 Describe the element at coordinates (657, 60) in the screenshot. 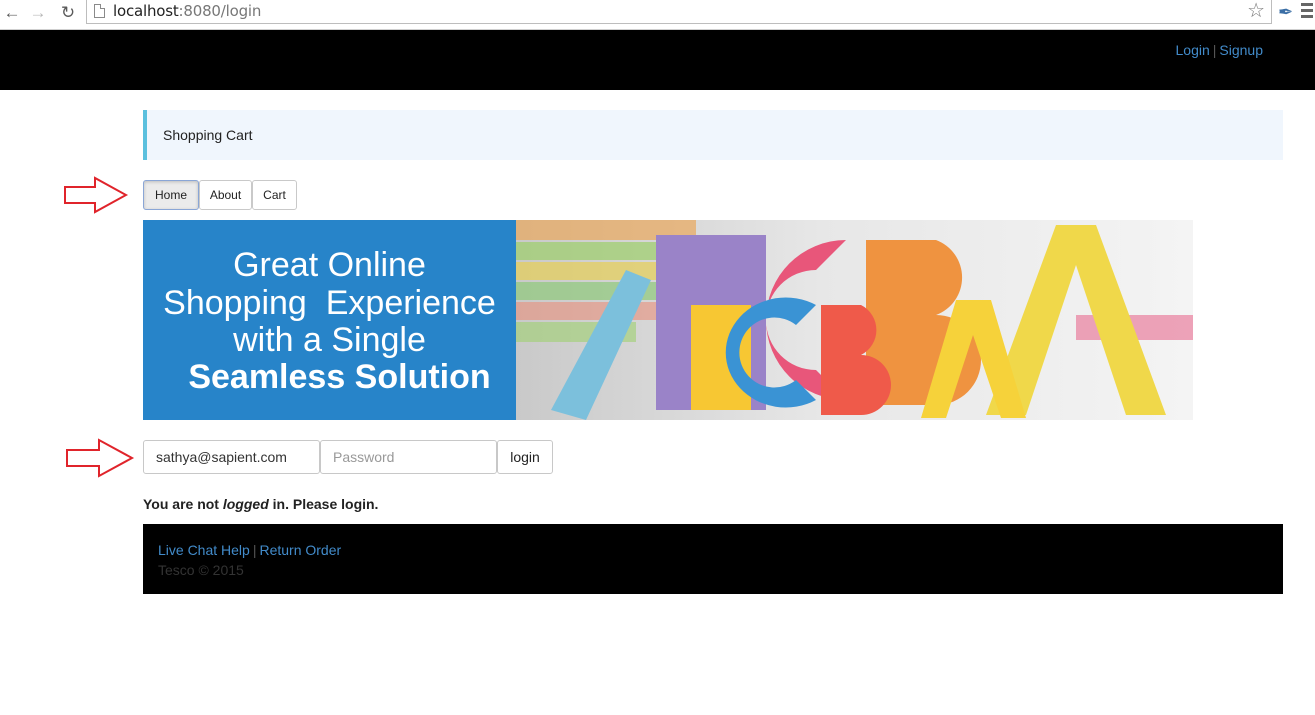

I see `top-navbar: Login | Signup` at that location.